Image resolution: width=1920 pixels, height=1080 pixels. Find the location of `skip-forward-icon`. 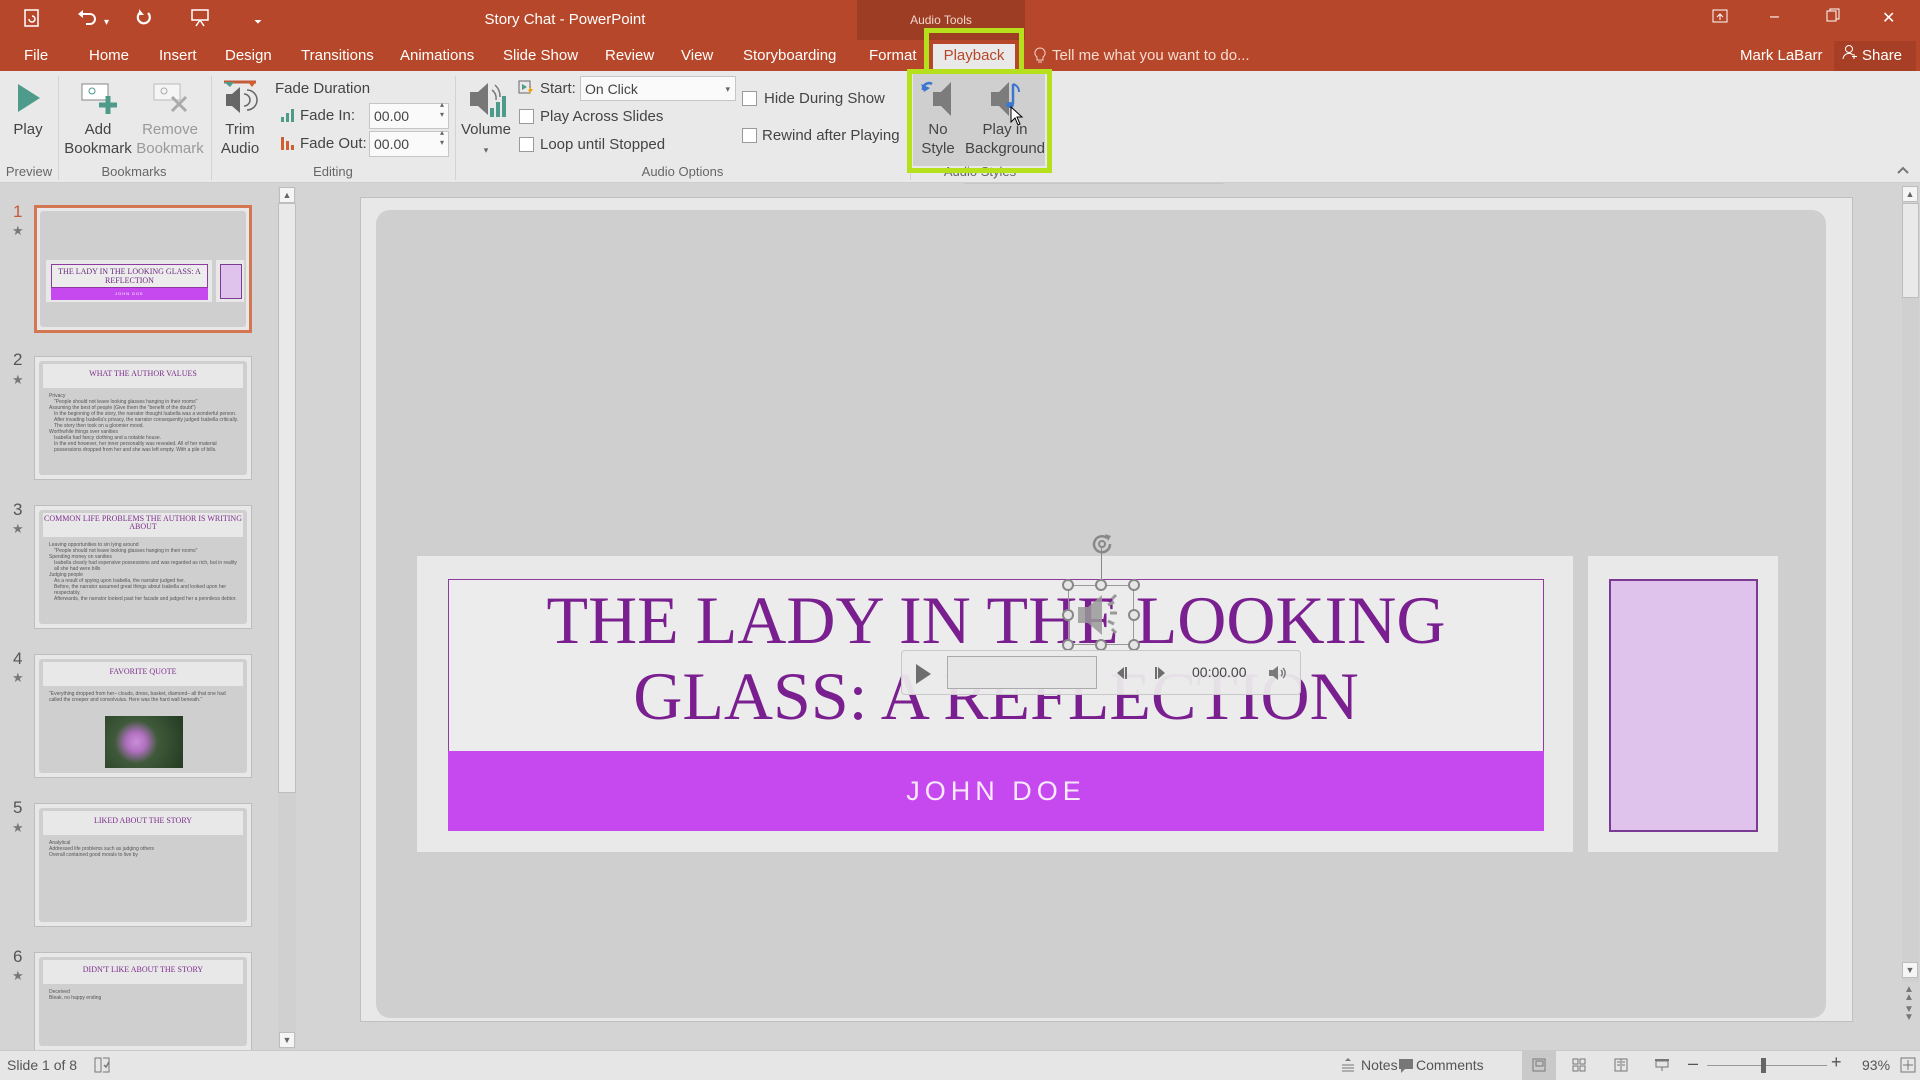

skip-forward-icon is located at coordinates (1160, 675).